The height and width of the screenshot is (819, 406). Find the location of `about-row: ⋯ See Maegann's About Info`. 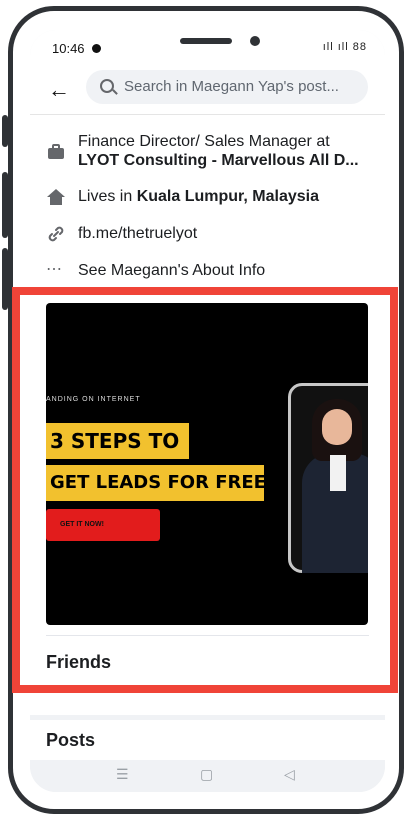

about-row: ⋯ See Maegann's About Info is located at coordinates (211, 273).